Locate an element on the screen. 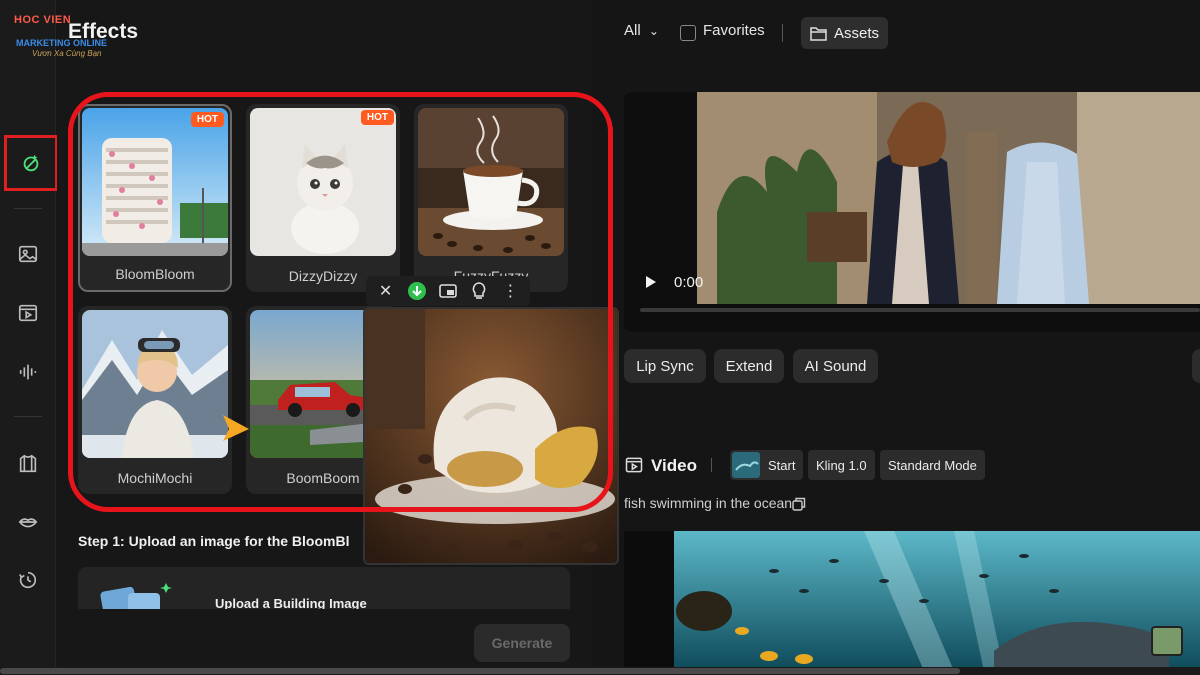 The width and height of the screenshot is (1200, 675). horizontal-scrollbar is located at coordinates (600, 671).